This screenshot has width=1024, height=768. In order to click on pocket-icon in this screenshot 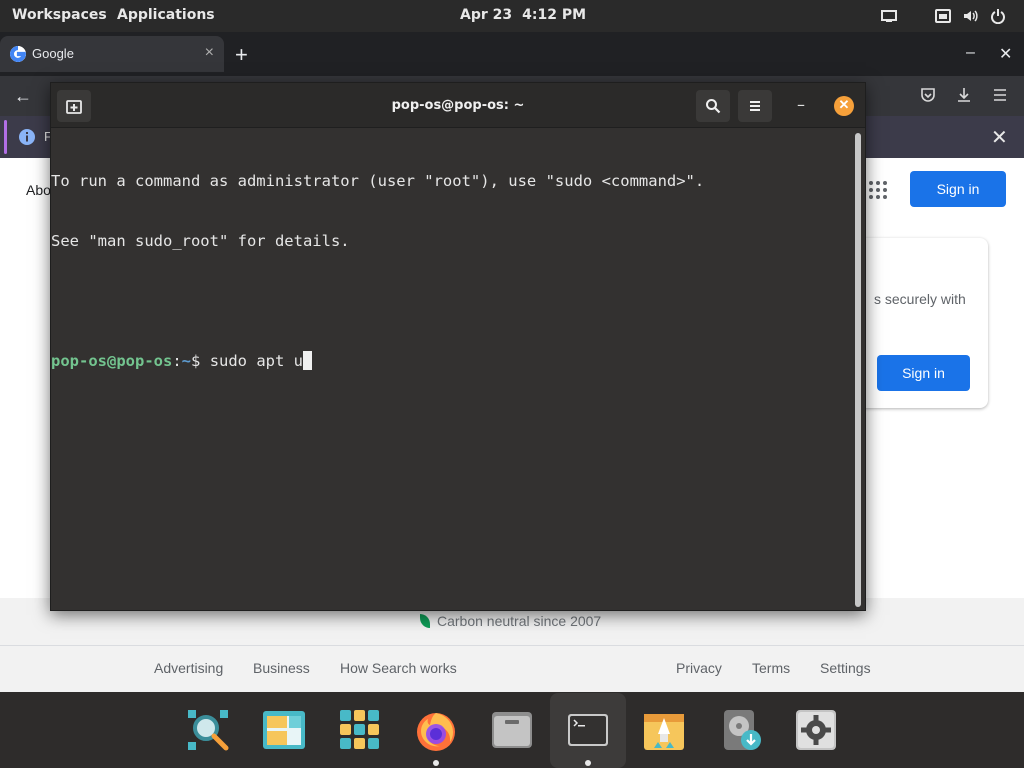, I will do `click(928, 95)`.